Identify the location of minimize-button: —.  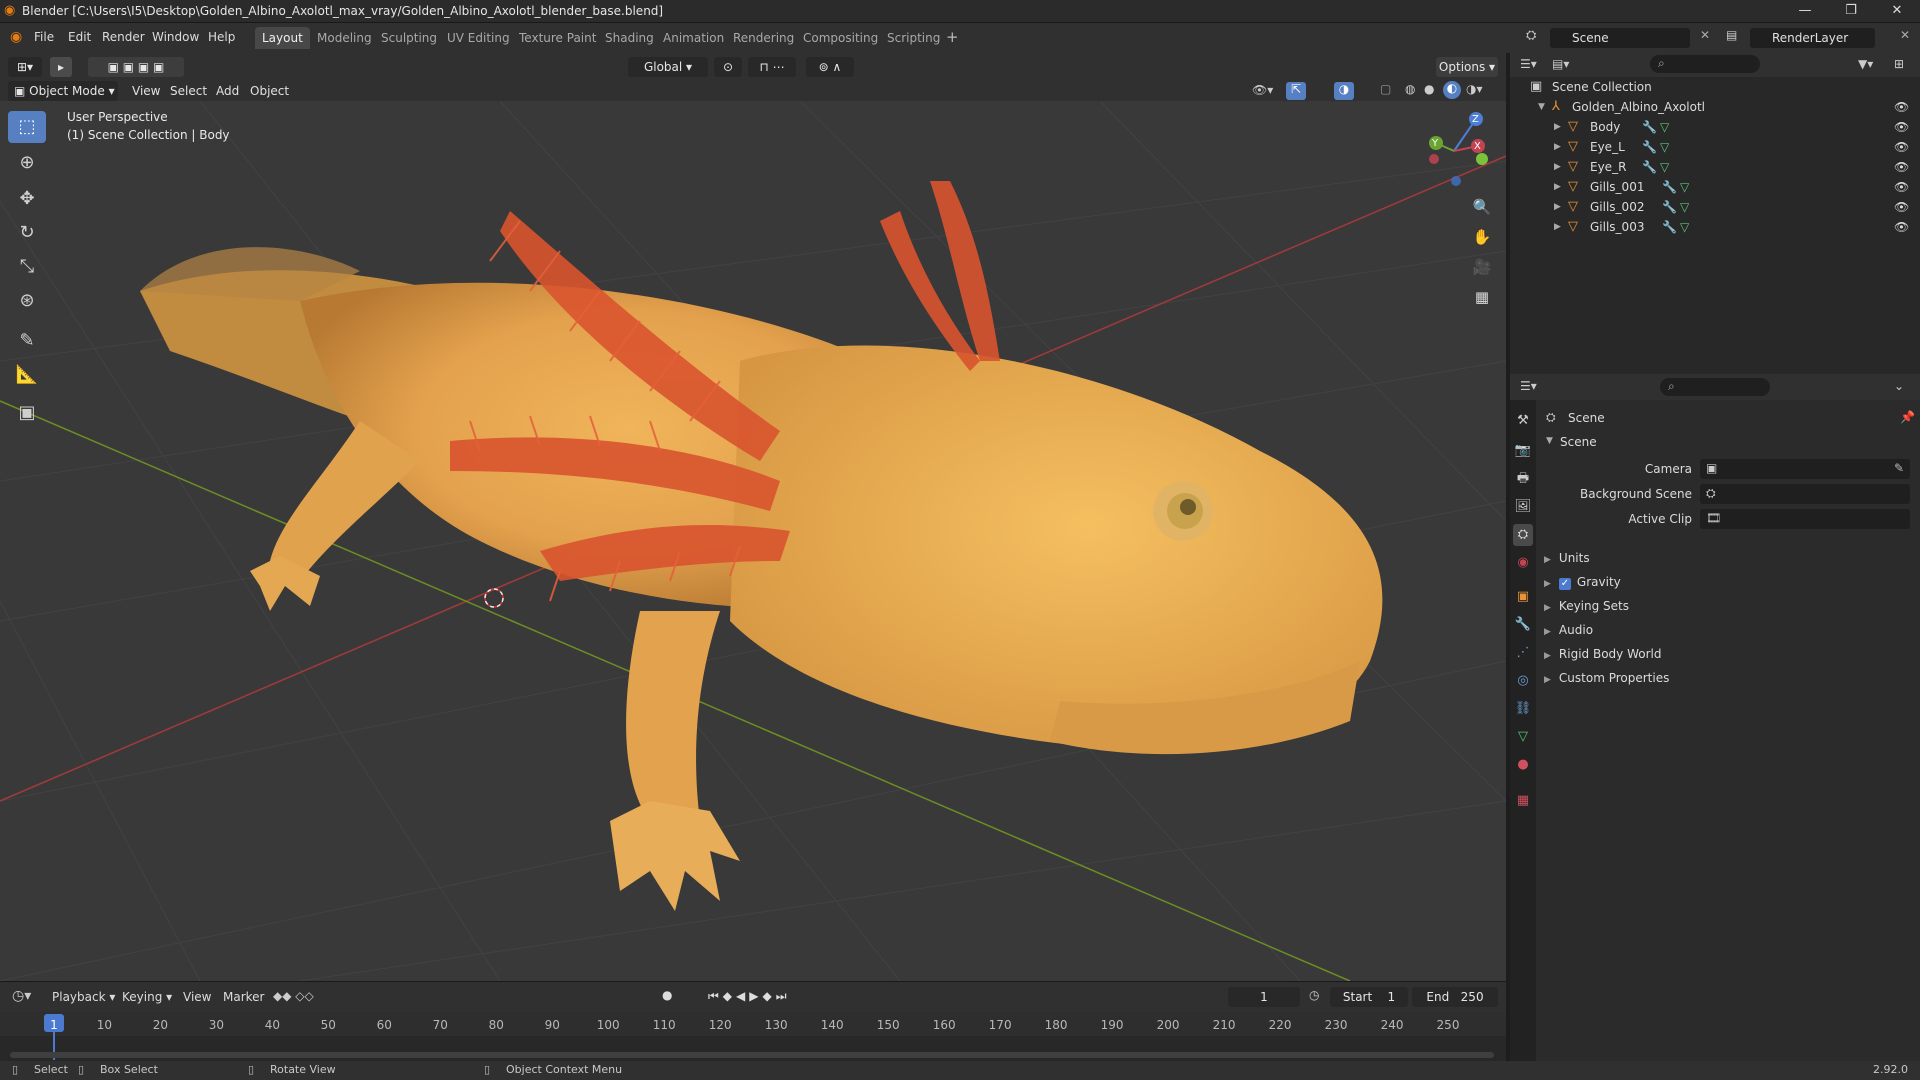
(1805, 11).